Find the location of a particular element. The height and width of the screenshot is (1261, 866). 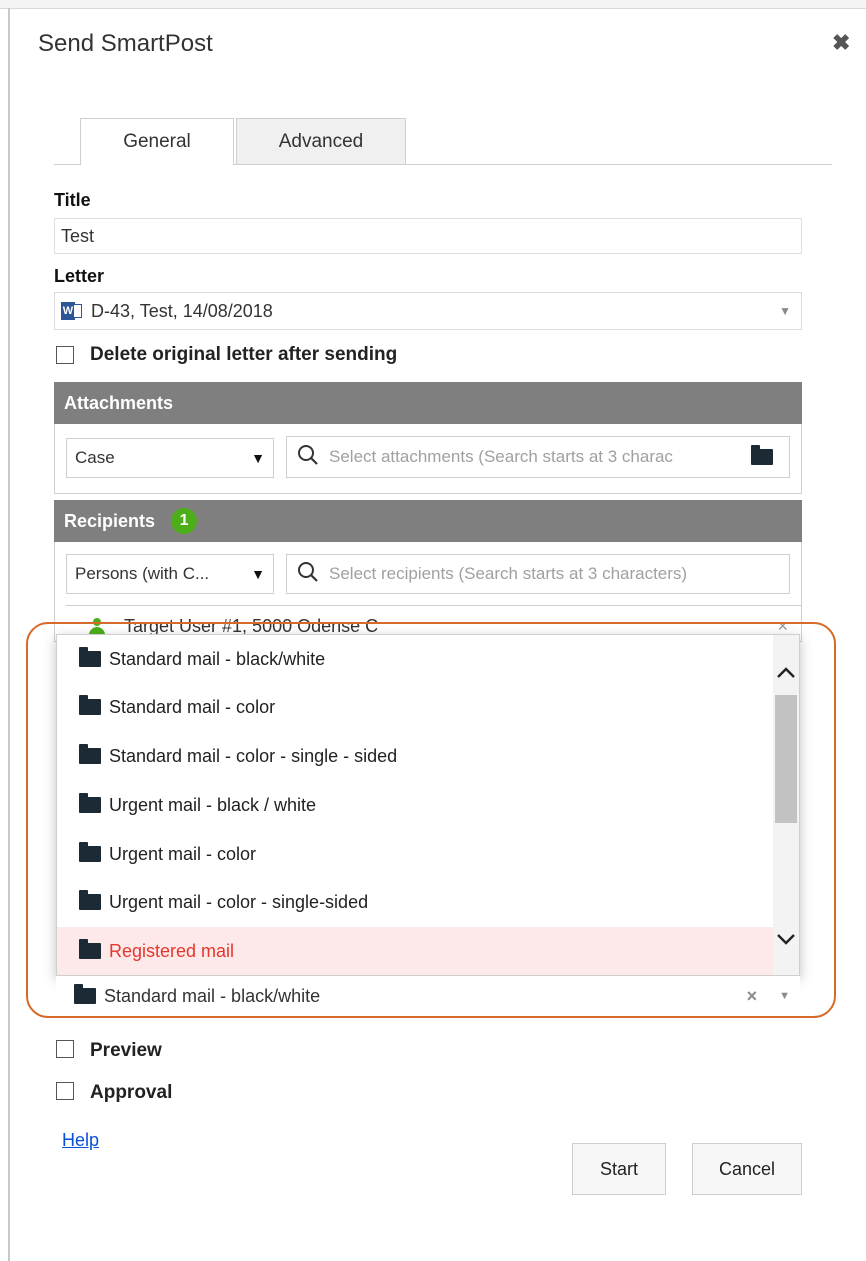

title-input-value: Test is located at coordinates (78, 235).